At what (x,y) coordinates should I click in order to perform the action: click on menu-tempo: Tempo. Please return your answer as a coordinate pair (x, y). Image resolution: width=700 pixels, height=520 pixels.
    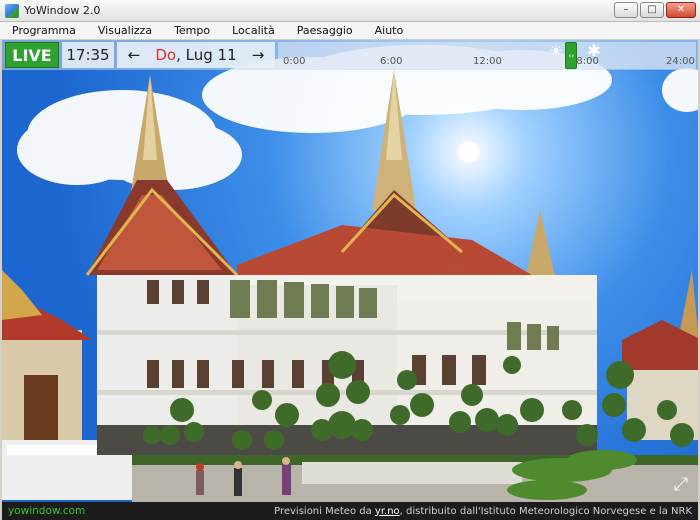
    Looking at the image, I should click on (192, 30).